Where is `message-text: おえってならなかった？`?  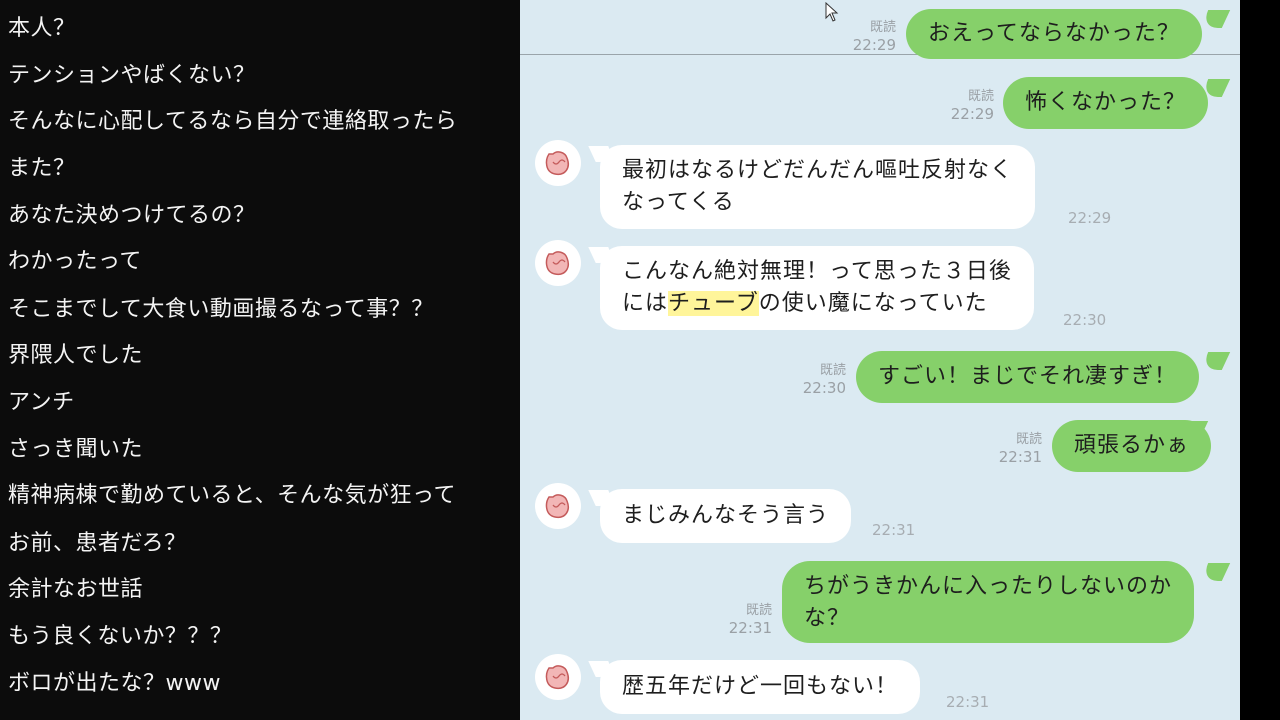 message-text: おえってならなかった？ is located at coordinates (1054, 33).